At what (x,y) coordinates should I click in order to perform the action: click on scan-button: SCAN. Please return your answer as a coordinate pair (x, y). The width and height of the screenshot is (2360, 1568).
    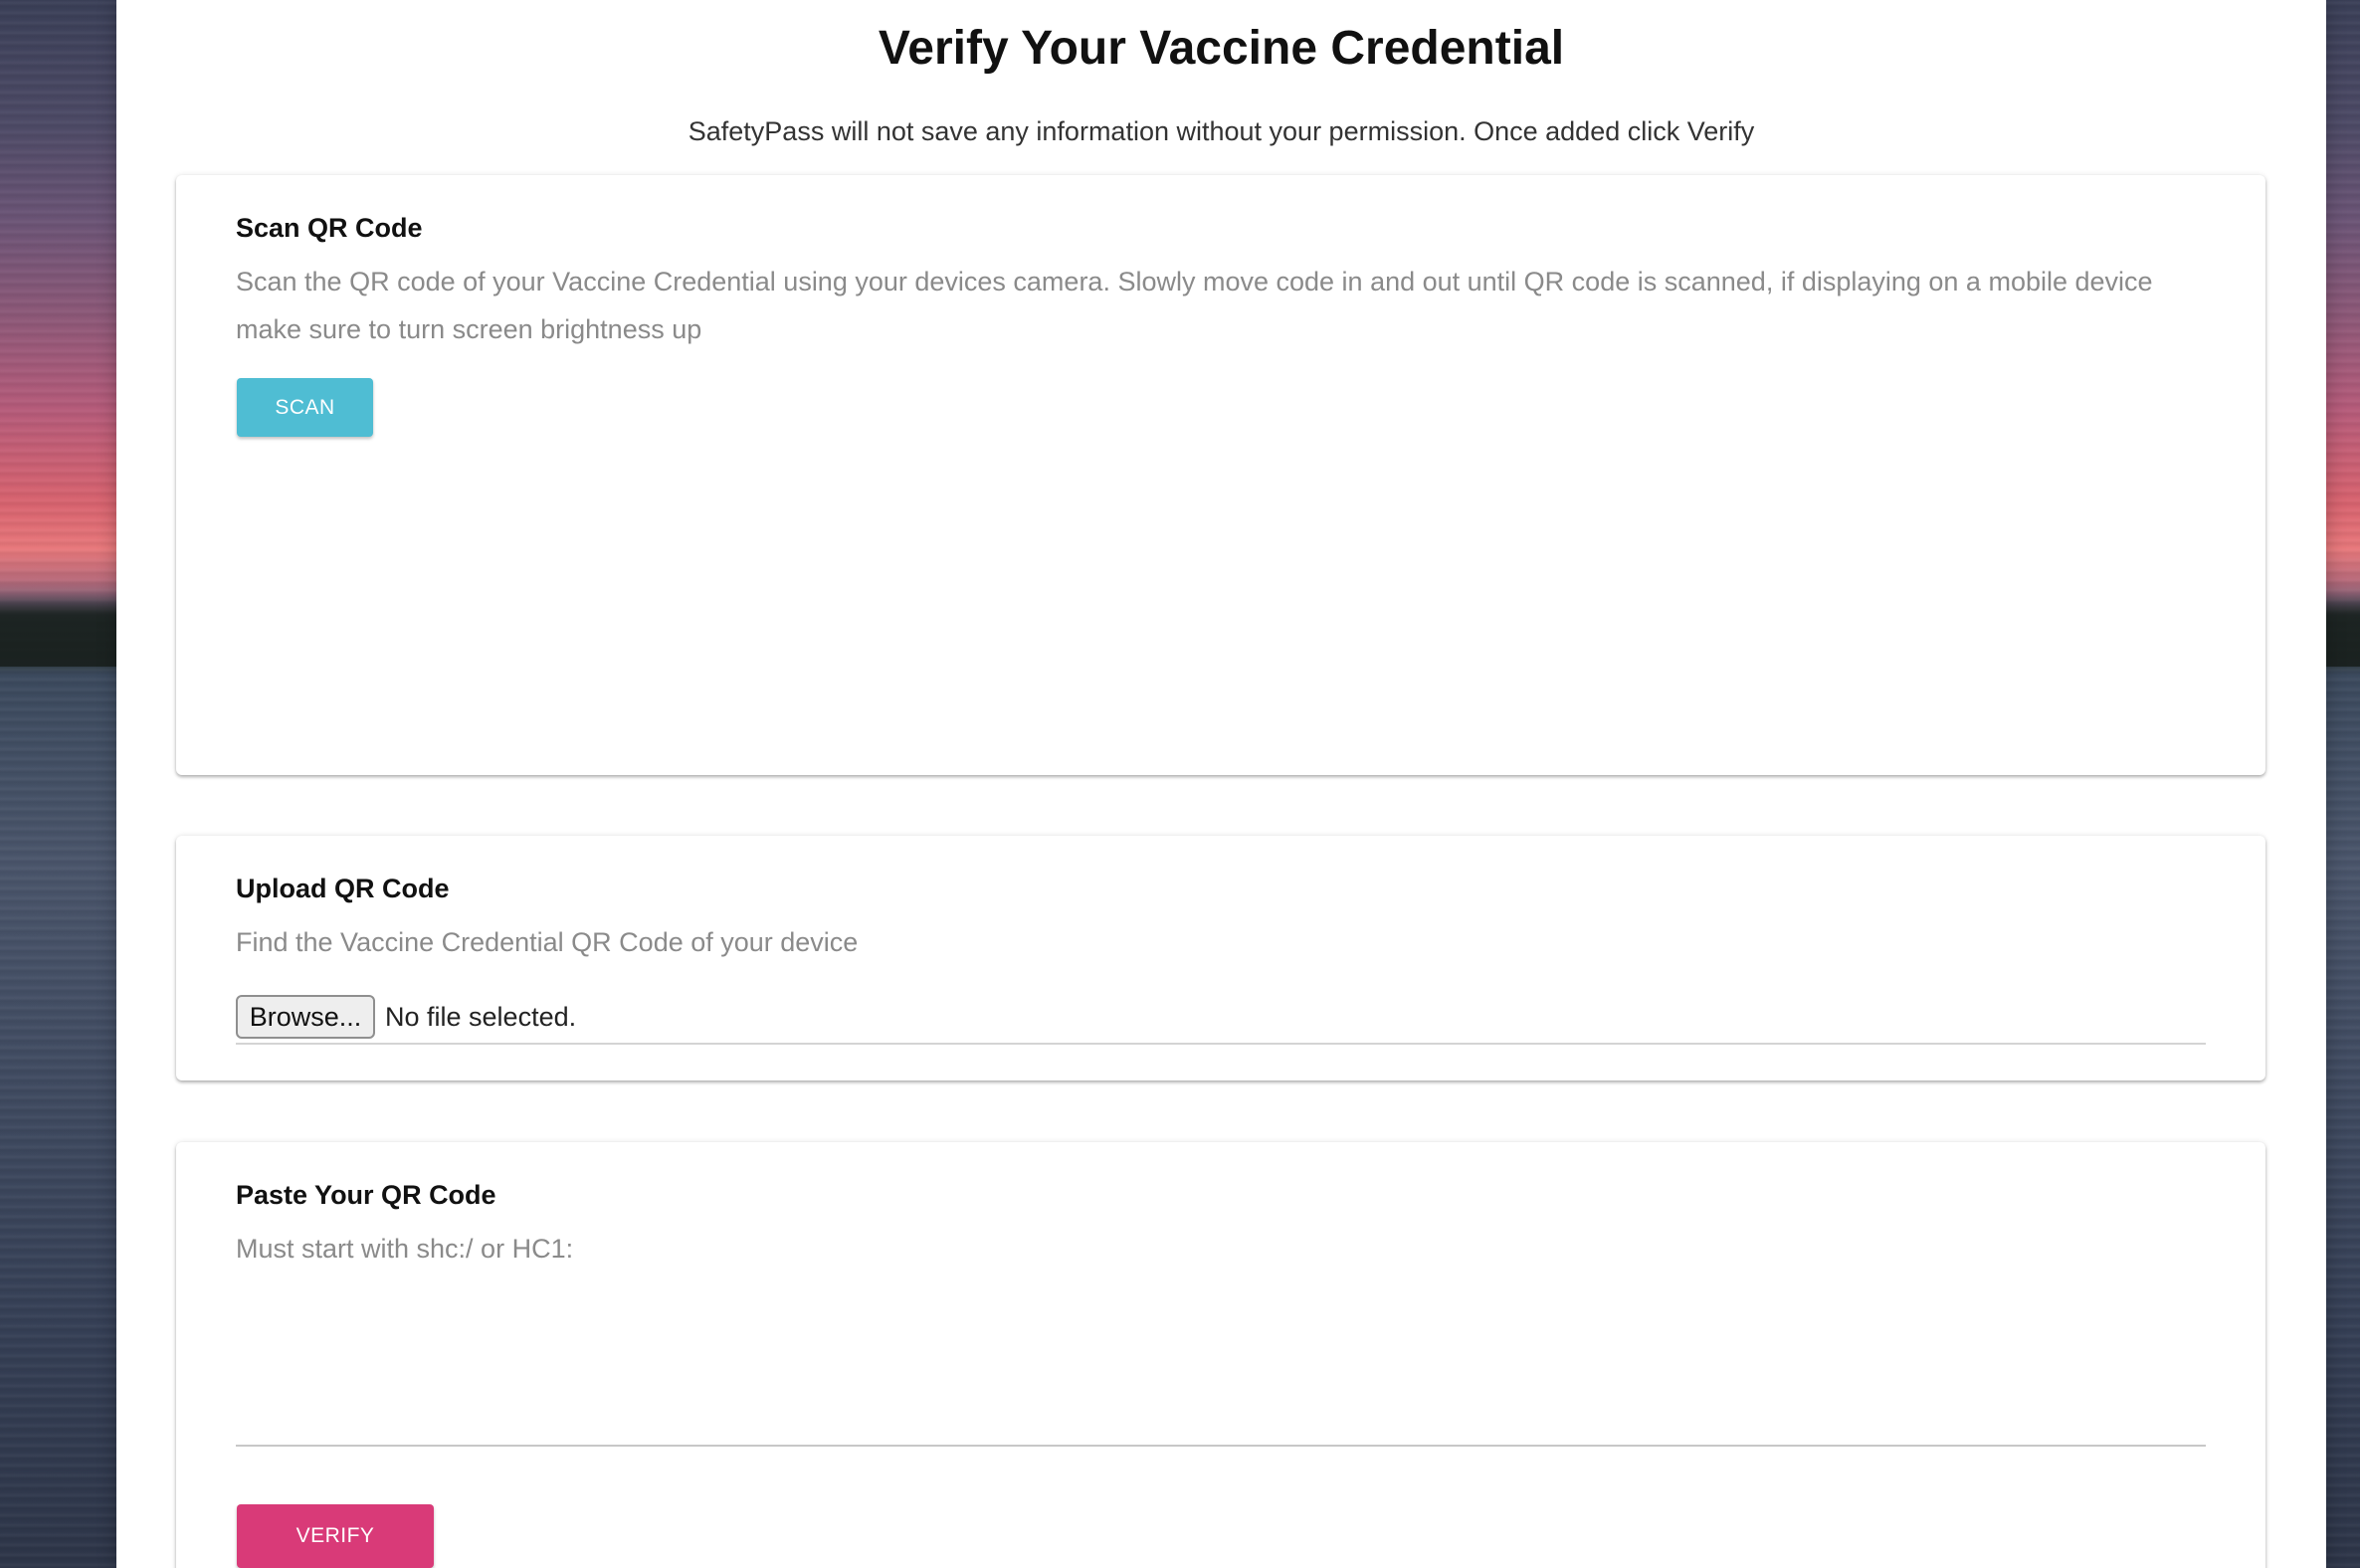
    Looking at the image, I should click on (305, 407).